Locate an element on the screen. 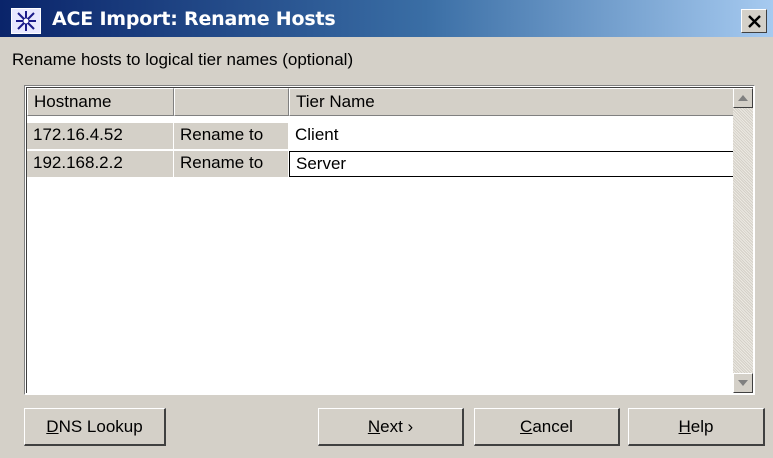 The height and width of the screenshot is (458, 773). column-header-tier-name: Tier Name is located at coordinates (514, 102).